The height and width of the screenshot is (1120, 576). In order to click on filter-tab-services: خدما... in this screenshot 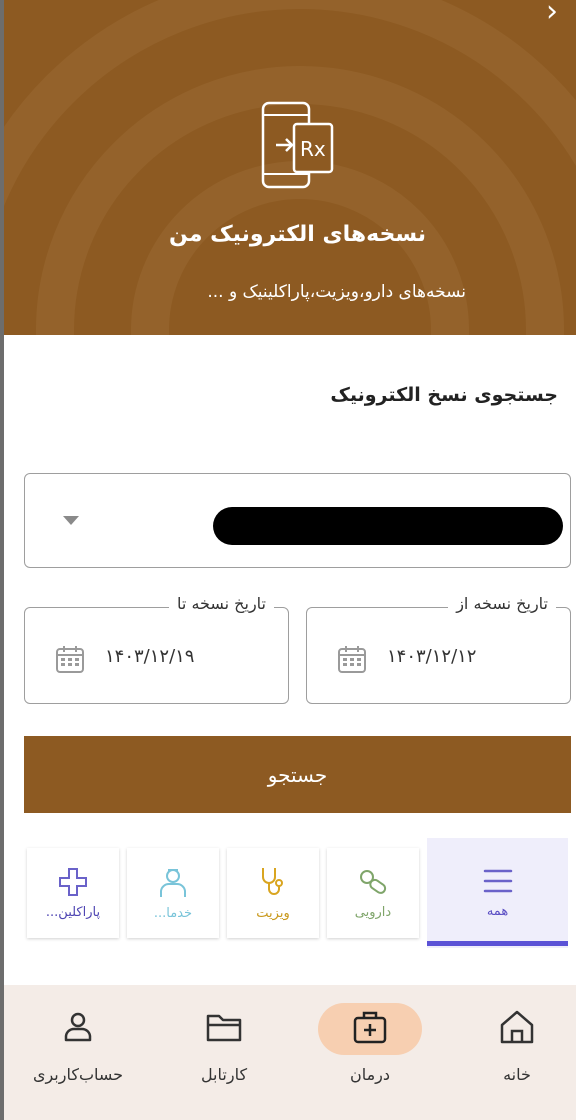, I will do `click(173, 893)`.